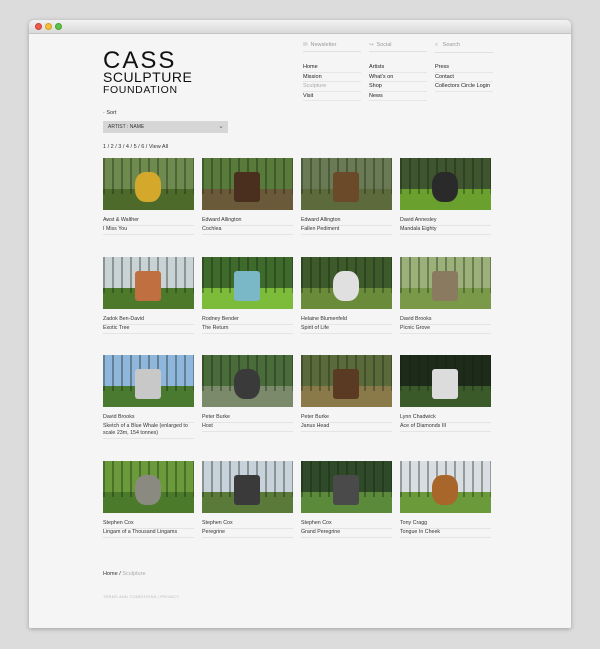  I want to click on nav-column-1: Home Mission Sculpture Visit, so click(332, 82).